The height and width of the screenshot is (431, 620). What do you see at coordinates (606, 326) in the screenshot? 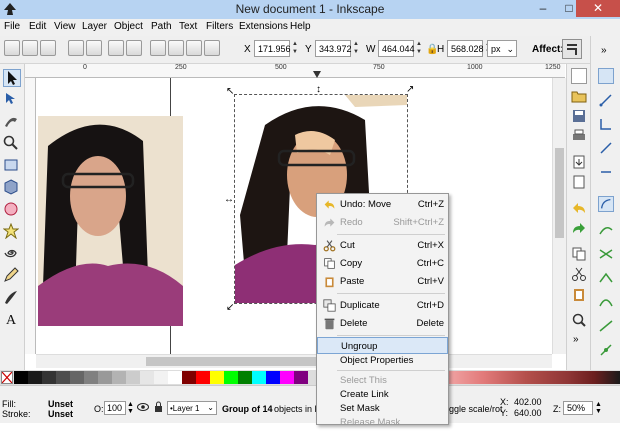
I see `snap-line-midpoint-icon` at bounding box center [606, 326].